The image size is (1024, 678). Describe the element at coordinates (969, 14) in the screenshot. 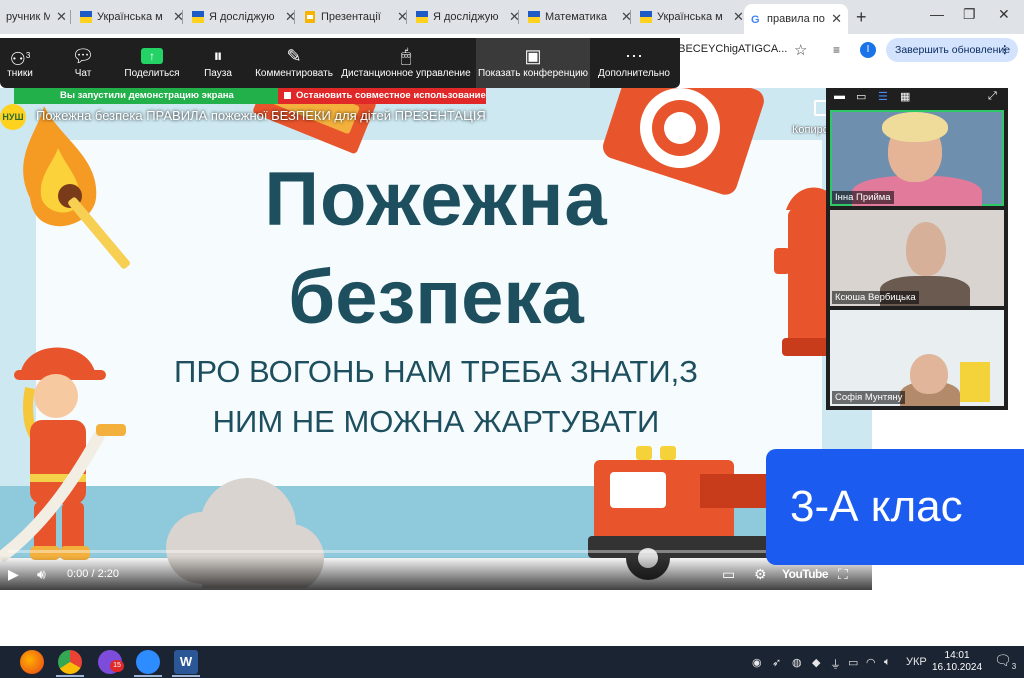

I see `maximize-icon: ❐` at that location.